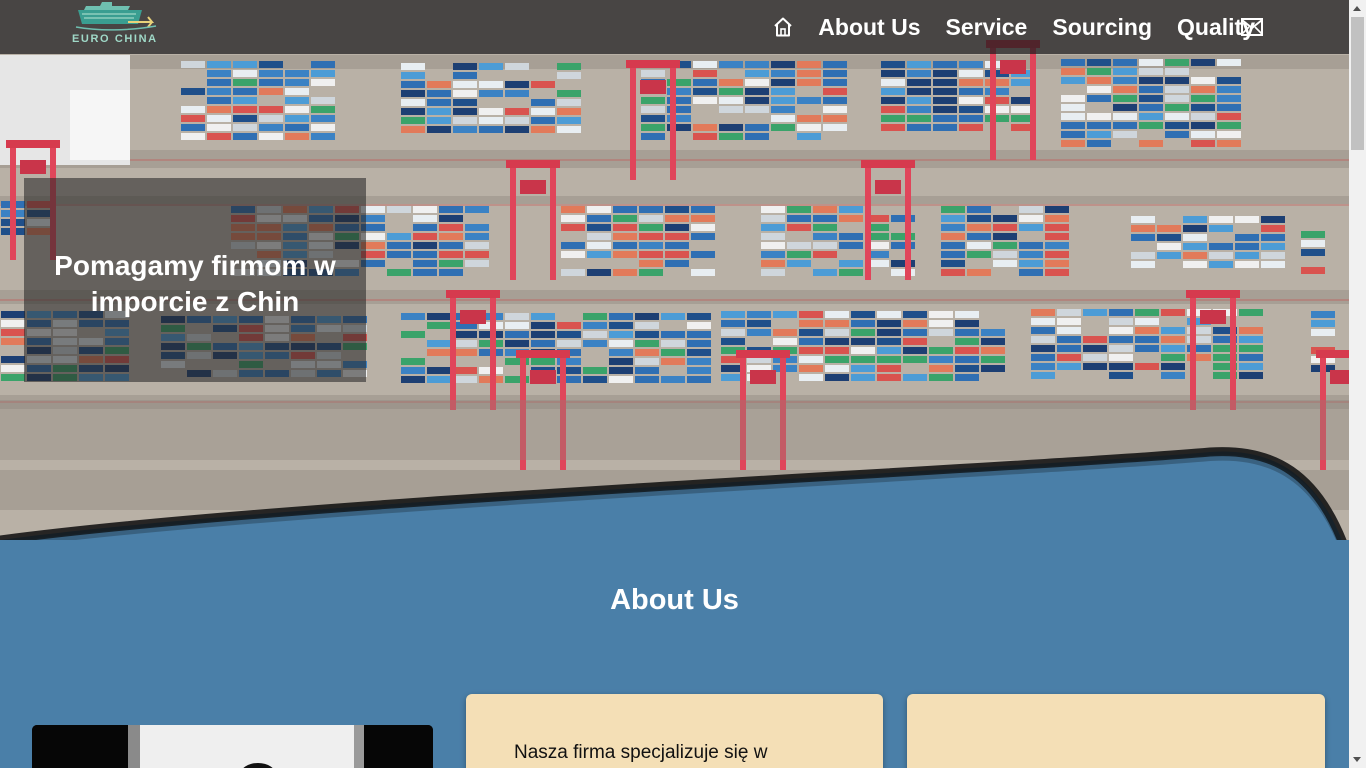 This screenshot has height=768, width=1366. What do you see at coordinates (869, 27) in the screenshot?
I see `nav-about-us: About Us` at bounding box center [869, 27].